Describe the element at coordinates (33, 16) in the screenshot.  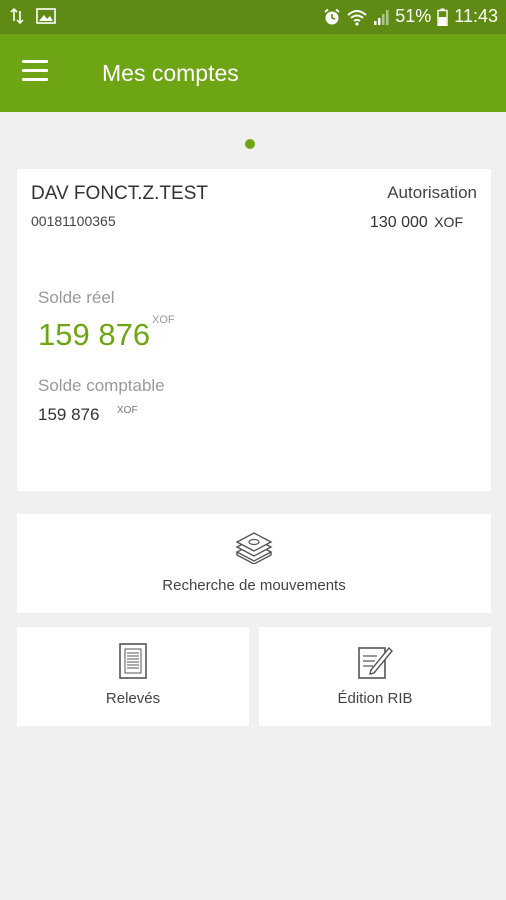
I see `status-bar-left` at that location.